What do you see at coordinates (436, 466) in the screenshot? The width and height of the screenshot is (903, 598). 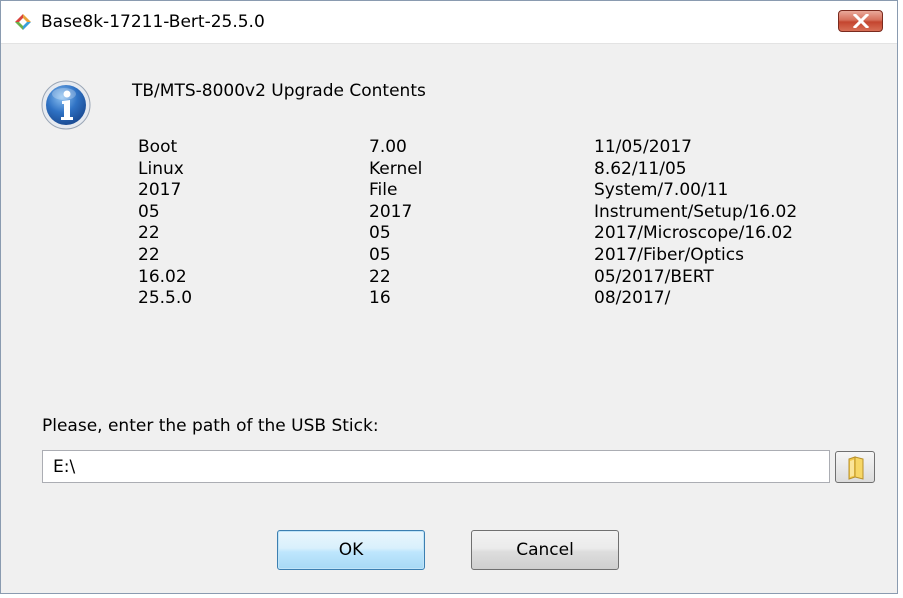 I see `usb-path-input` at bounding box center [436, 466].